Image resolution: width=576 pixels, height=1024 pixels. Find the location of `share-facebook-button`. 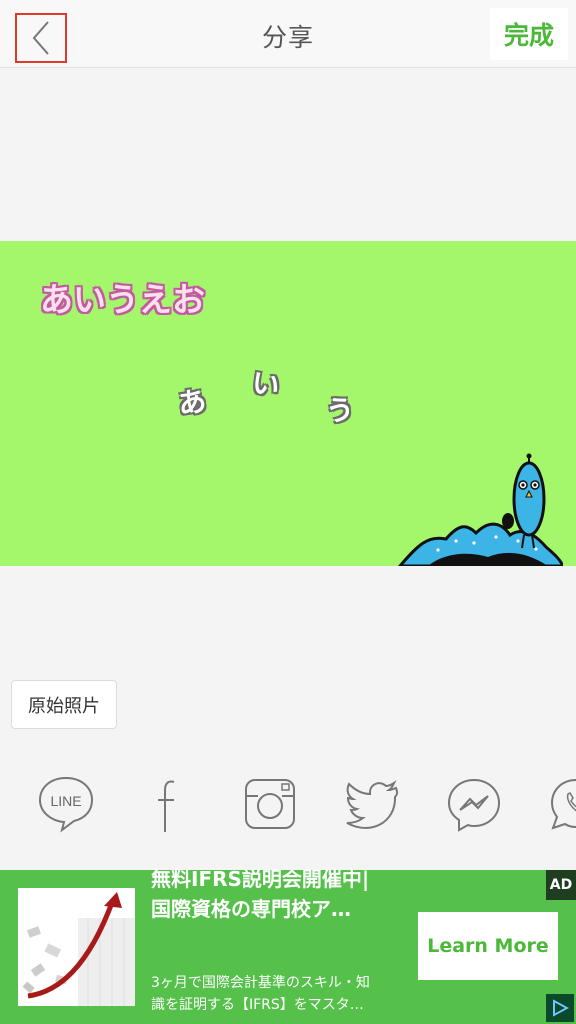

share-facebook-button is located at coordinates (168, 803).